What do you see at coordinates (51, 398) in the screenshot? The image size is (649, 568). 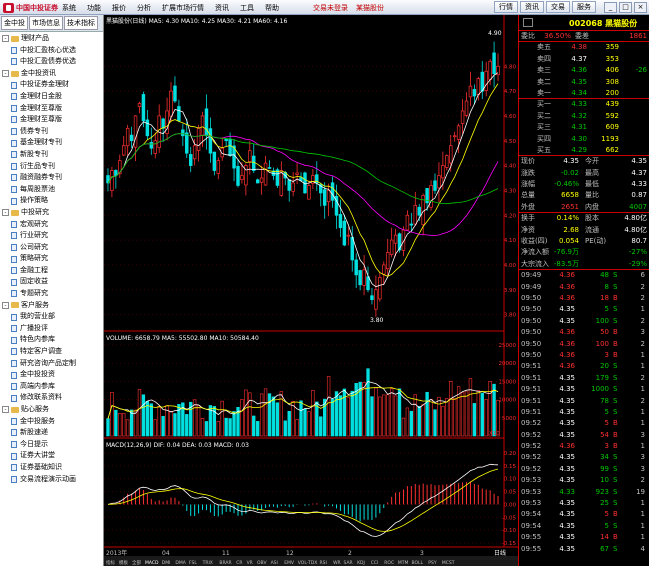 I see `tree-item: 修改联系资料` at bounding box center [51, 398].